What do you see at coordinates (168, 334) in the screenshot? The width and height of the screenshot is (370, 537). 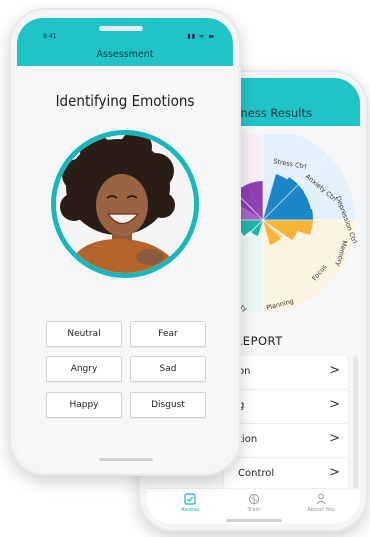 I see `option-fear: Fear` at bounding box center [168, 334].